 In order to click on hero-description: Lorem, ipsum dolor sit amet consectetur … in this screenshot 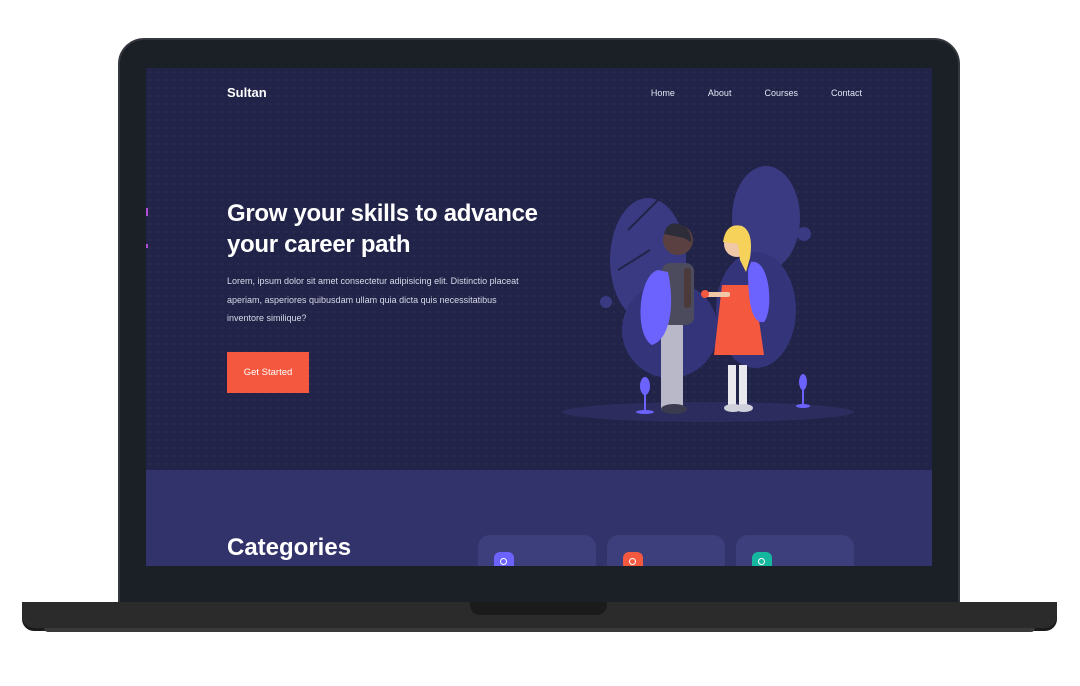, I will do `click(373, 299)`.